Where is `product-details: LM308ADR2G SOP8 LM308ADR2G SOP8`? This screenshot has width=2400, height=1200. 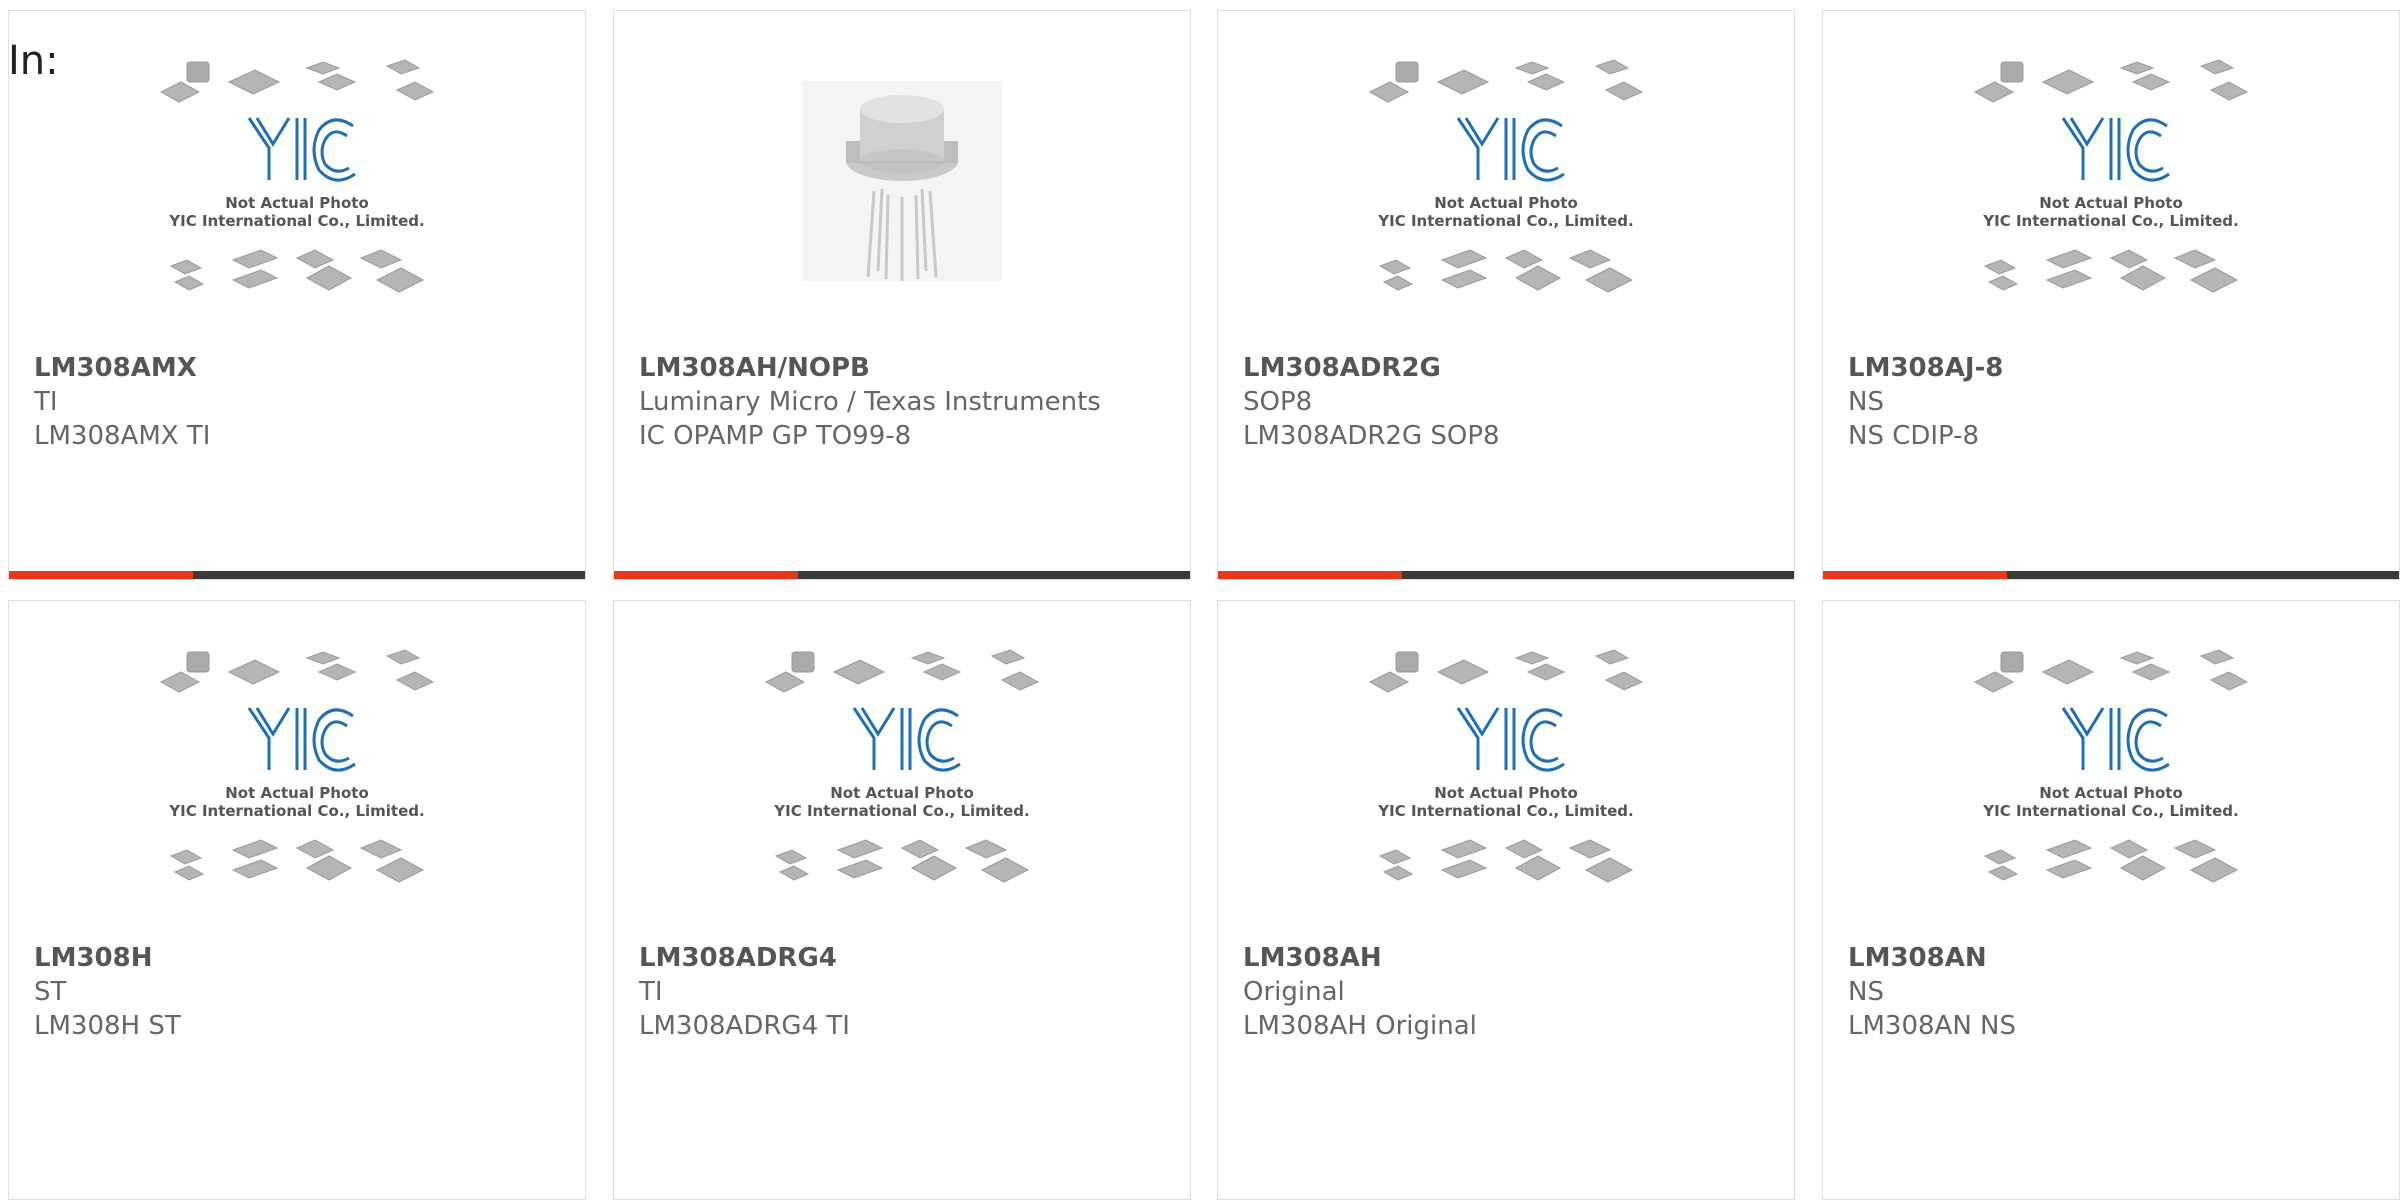 product-details: LM308ADR2G SOP8 LM308ADR2G SOP8 is located at coordinates (1506, 402).